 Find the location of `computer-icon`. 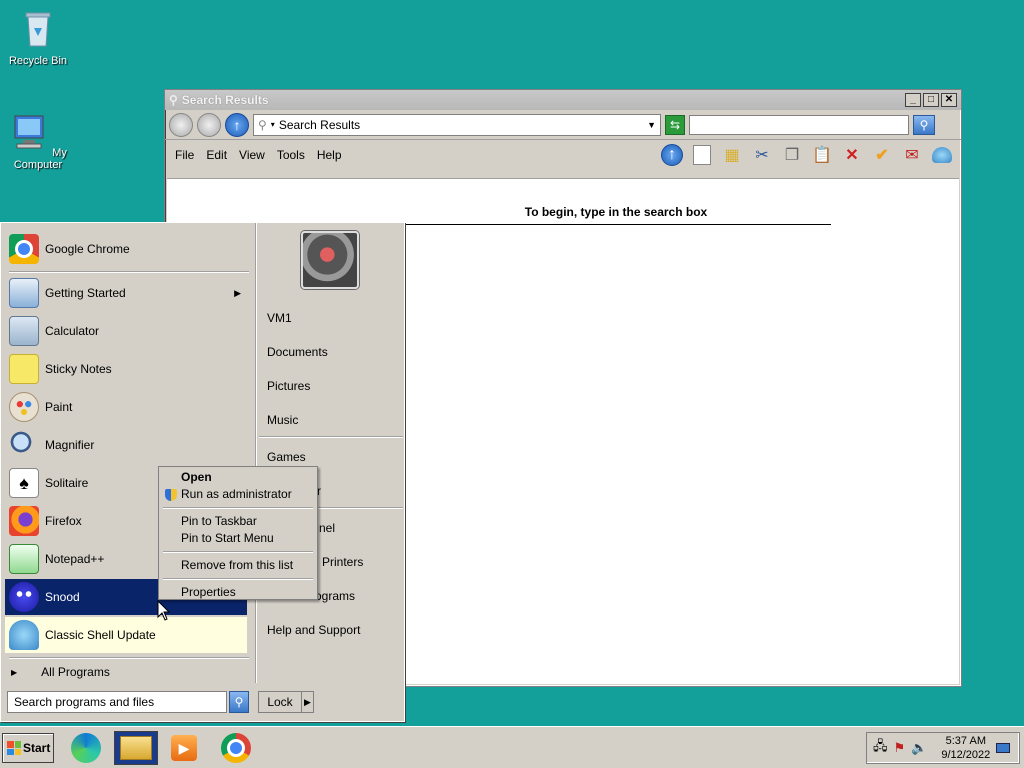

computer-icon is located at coordinates (29, 132).